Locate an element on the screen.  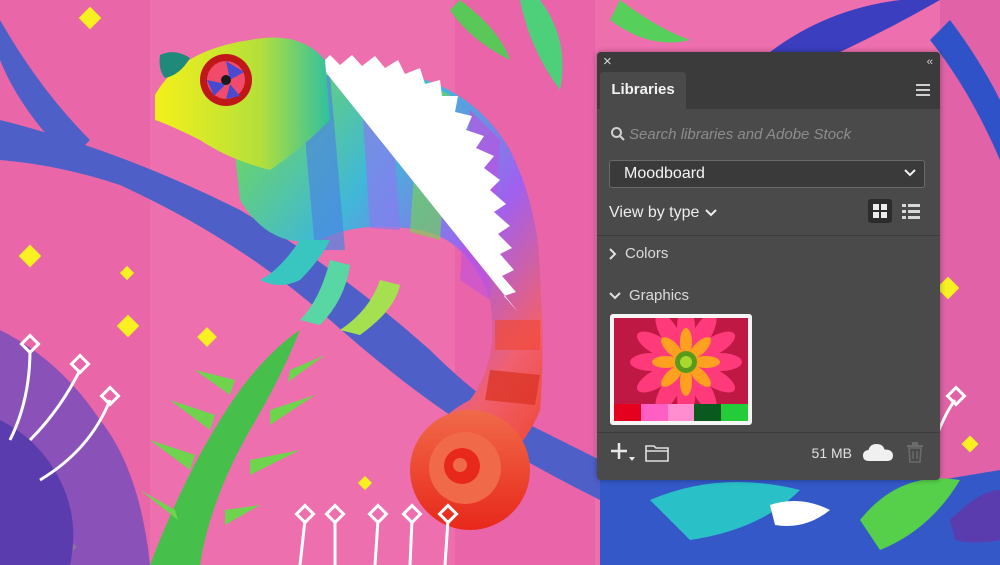
section-graphics: Graphics is located at coordinates (649, 296).